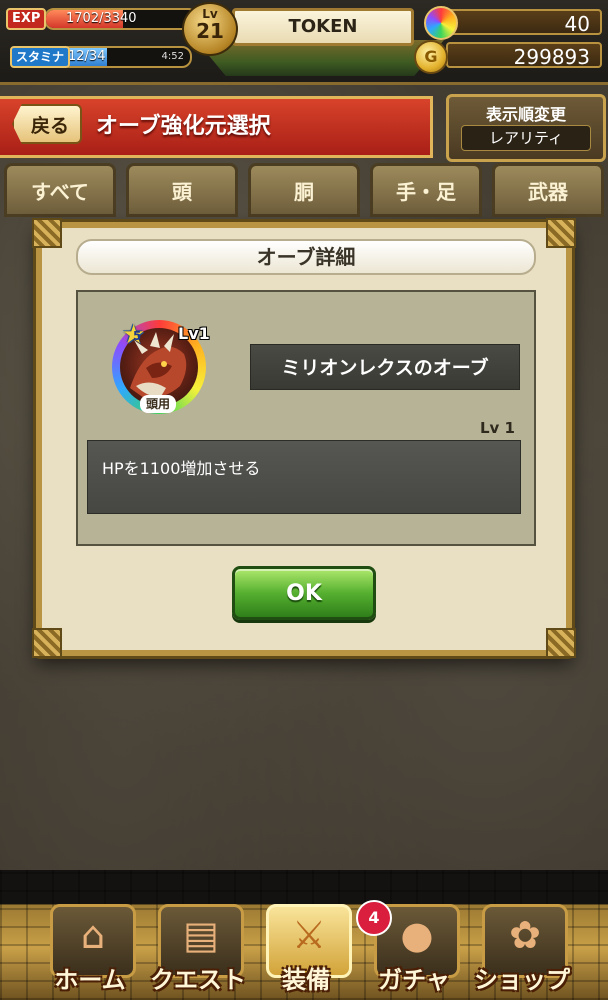  What do you see at coordinates (47, 124) in the screenshot?
I see `back-button: 戻る` at bounding box center [47, 124].